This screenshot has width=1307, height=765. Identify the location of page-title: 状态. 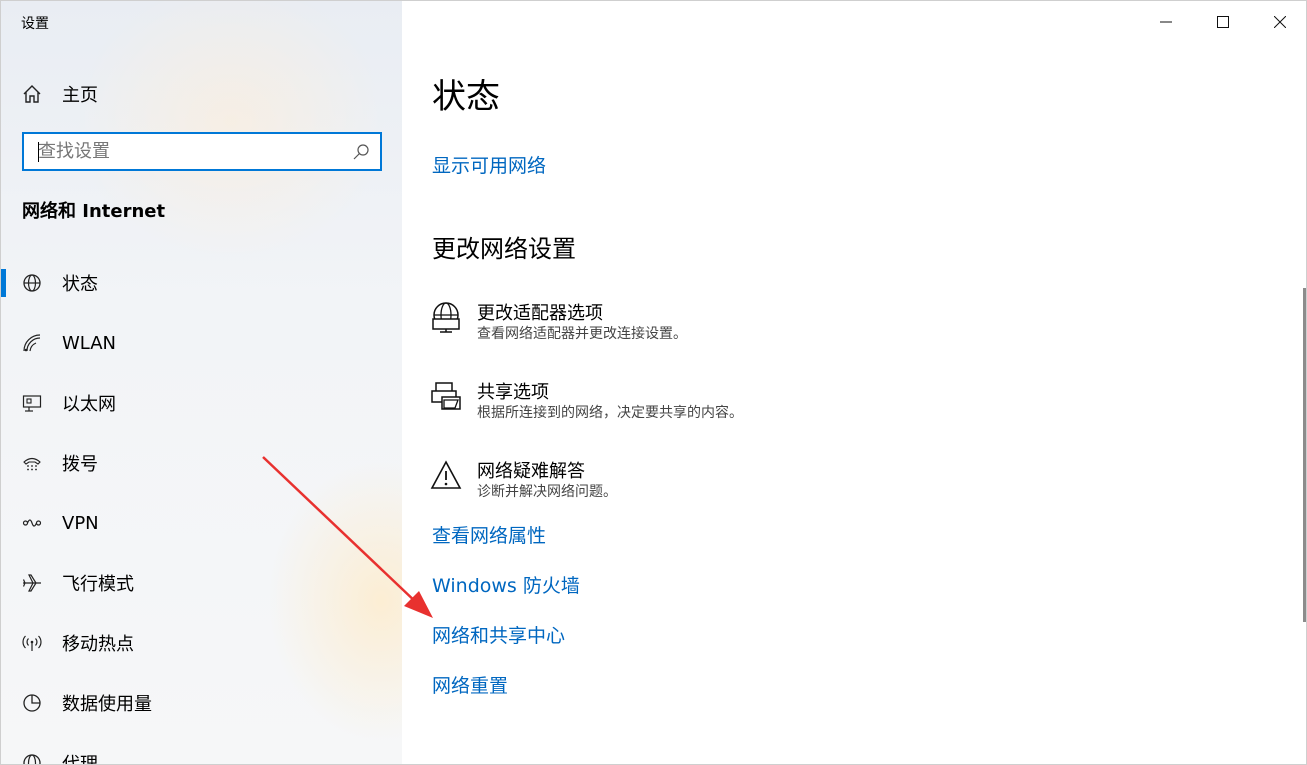
(466, 97).